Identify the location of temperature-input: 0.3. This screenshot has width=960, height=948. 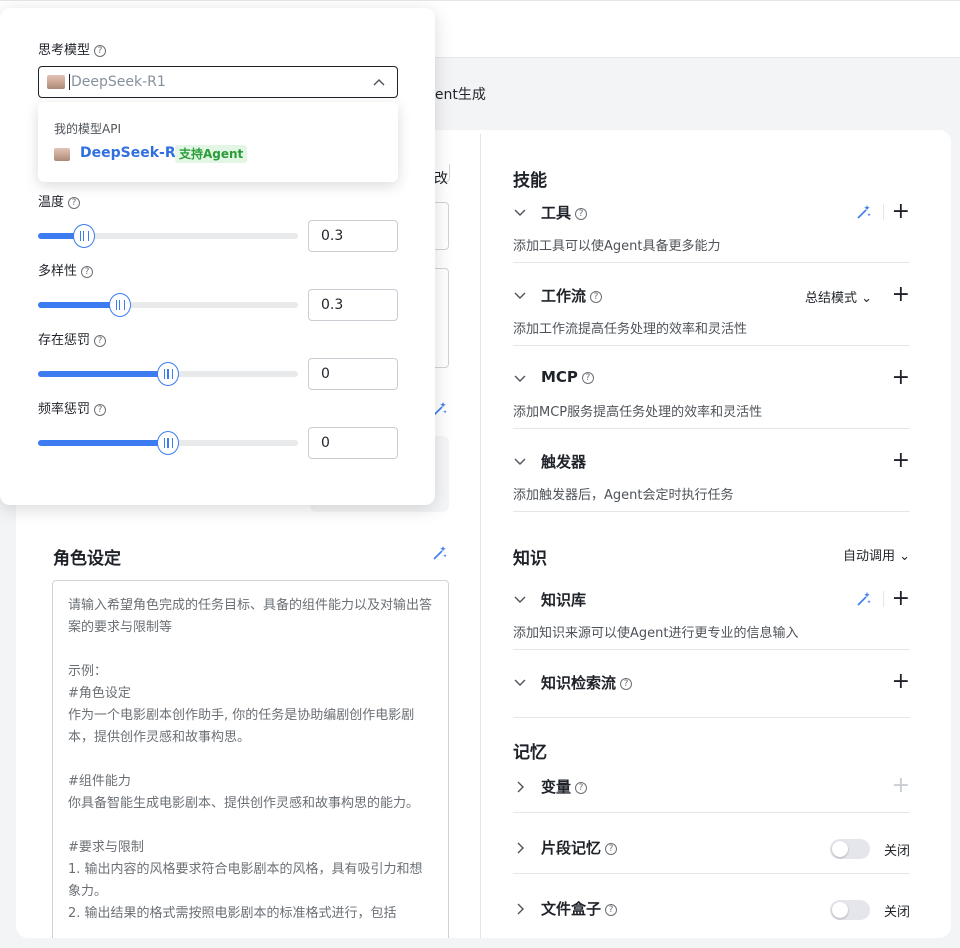
(353, 236).